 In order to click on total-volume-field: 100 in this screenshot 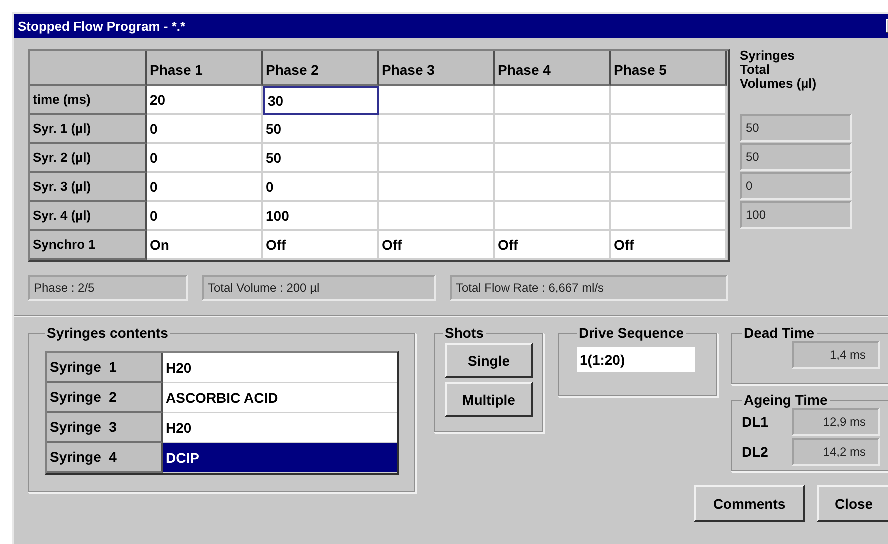, I will do `click(796, 215)`.